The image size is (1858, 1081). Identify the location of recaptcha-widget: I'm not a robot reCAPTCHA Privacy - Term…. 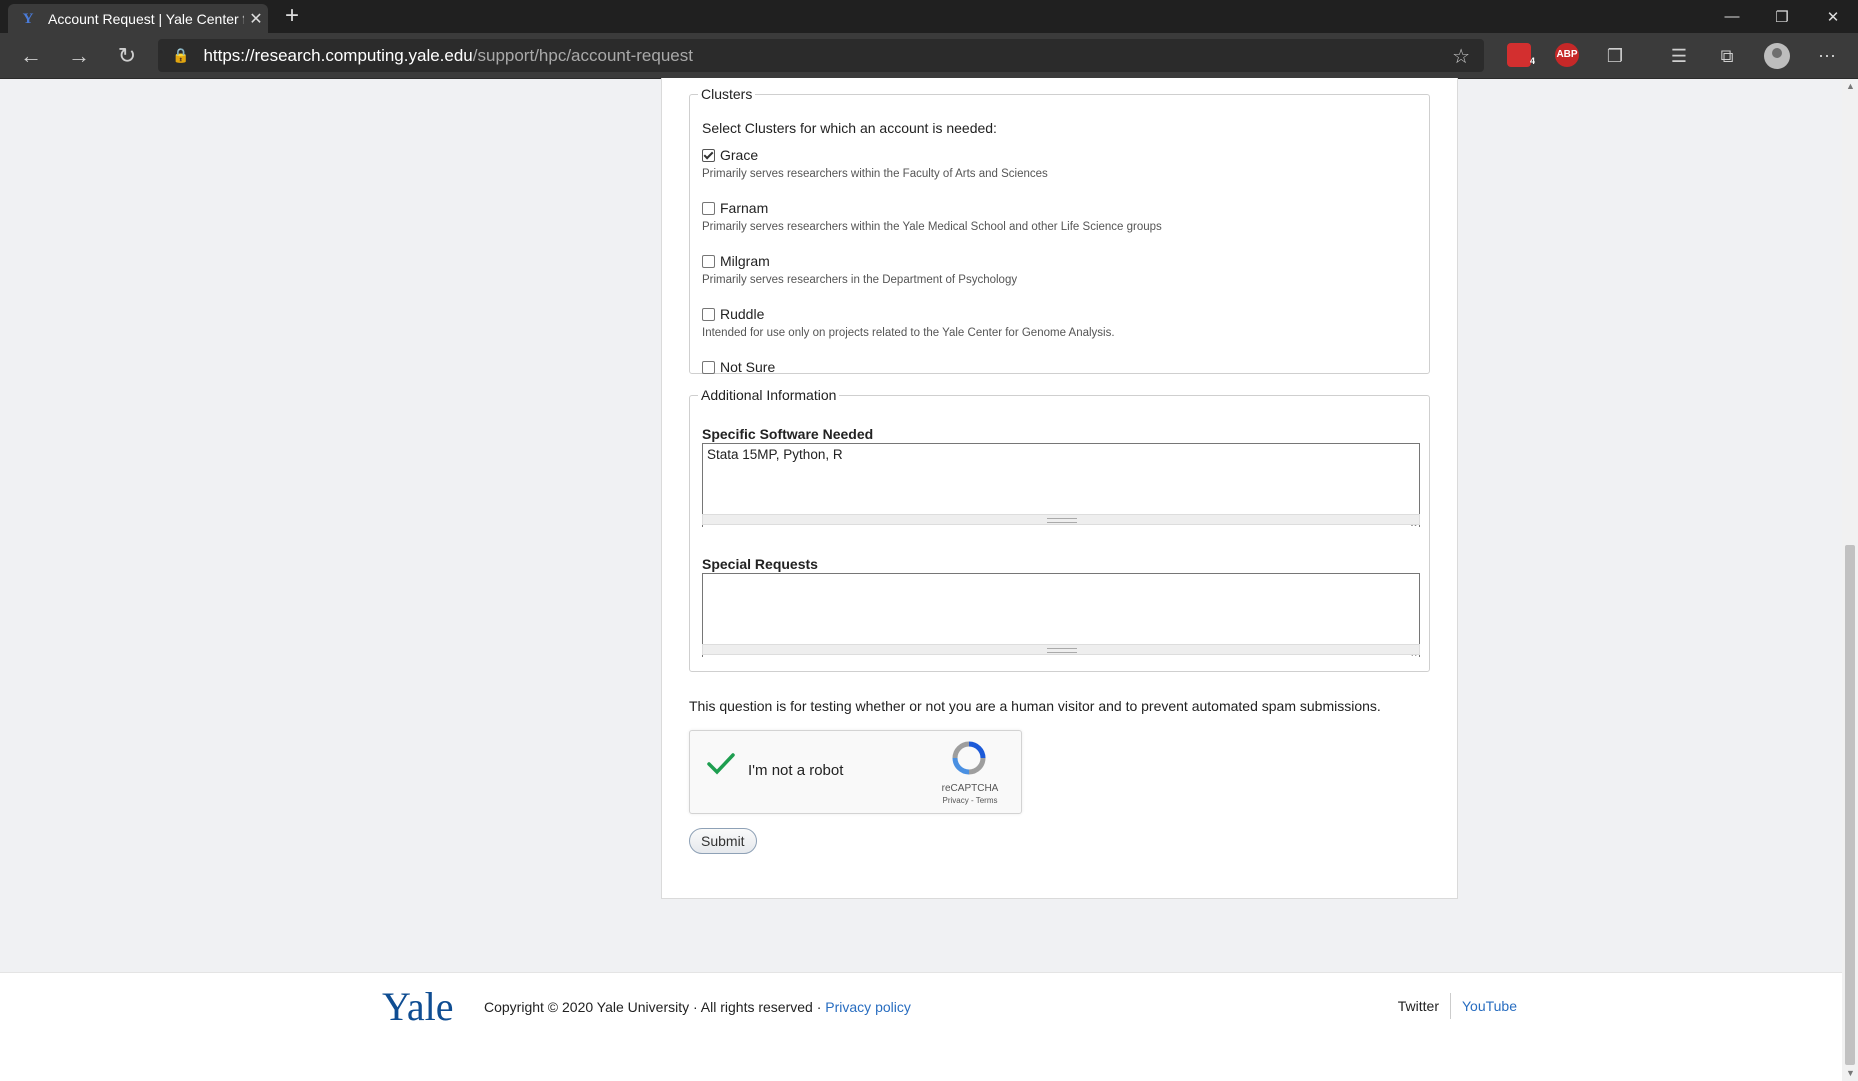
(855, 772).